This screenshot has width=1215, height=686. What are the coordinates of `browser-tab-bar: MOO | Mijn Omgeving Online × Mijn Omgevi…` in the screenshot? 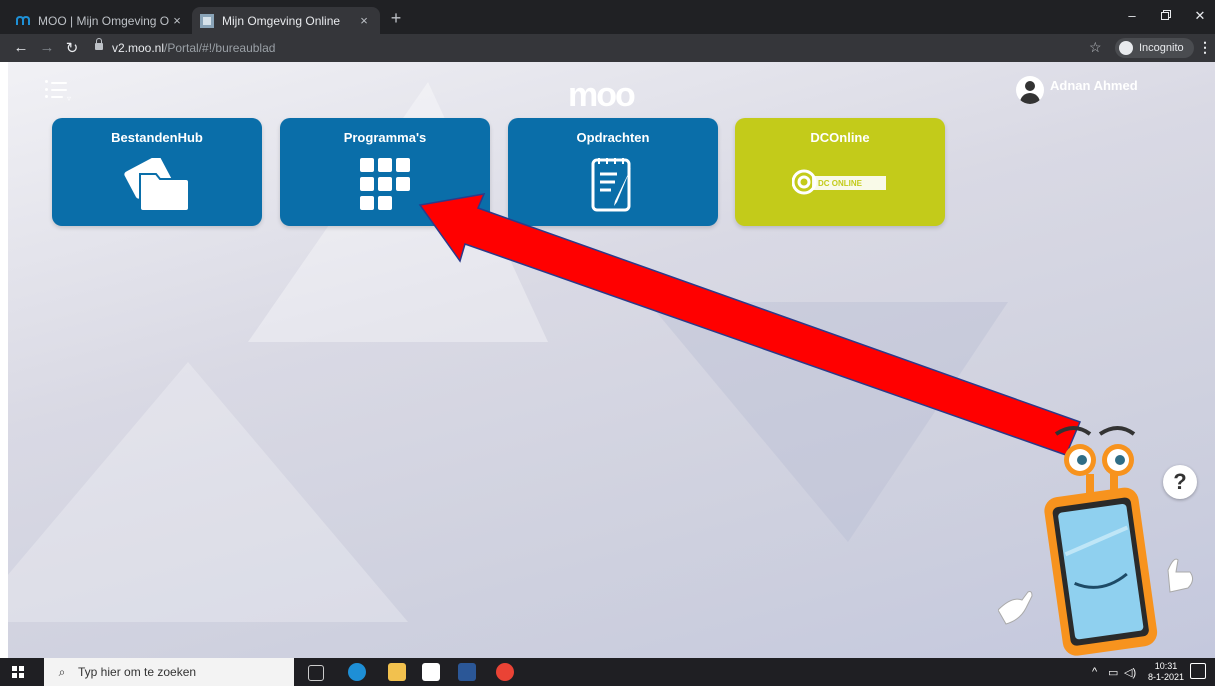 It's located at (607, 17).